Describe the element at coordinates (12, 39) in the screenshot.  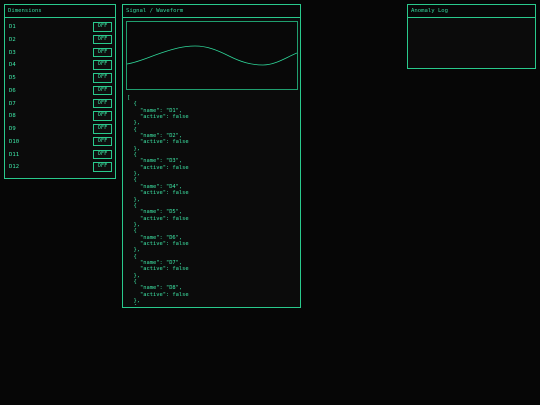
I see `dimension-label: D2` at that location.